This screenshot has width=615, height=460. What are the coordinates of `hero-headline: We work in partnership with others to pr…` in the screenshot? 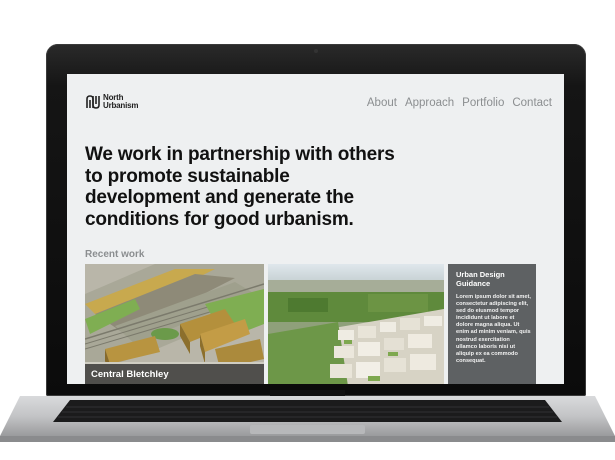 It's located at (240, 187).